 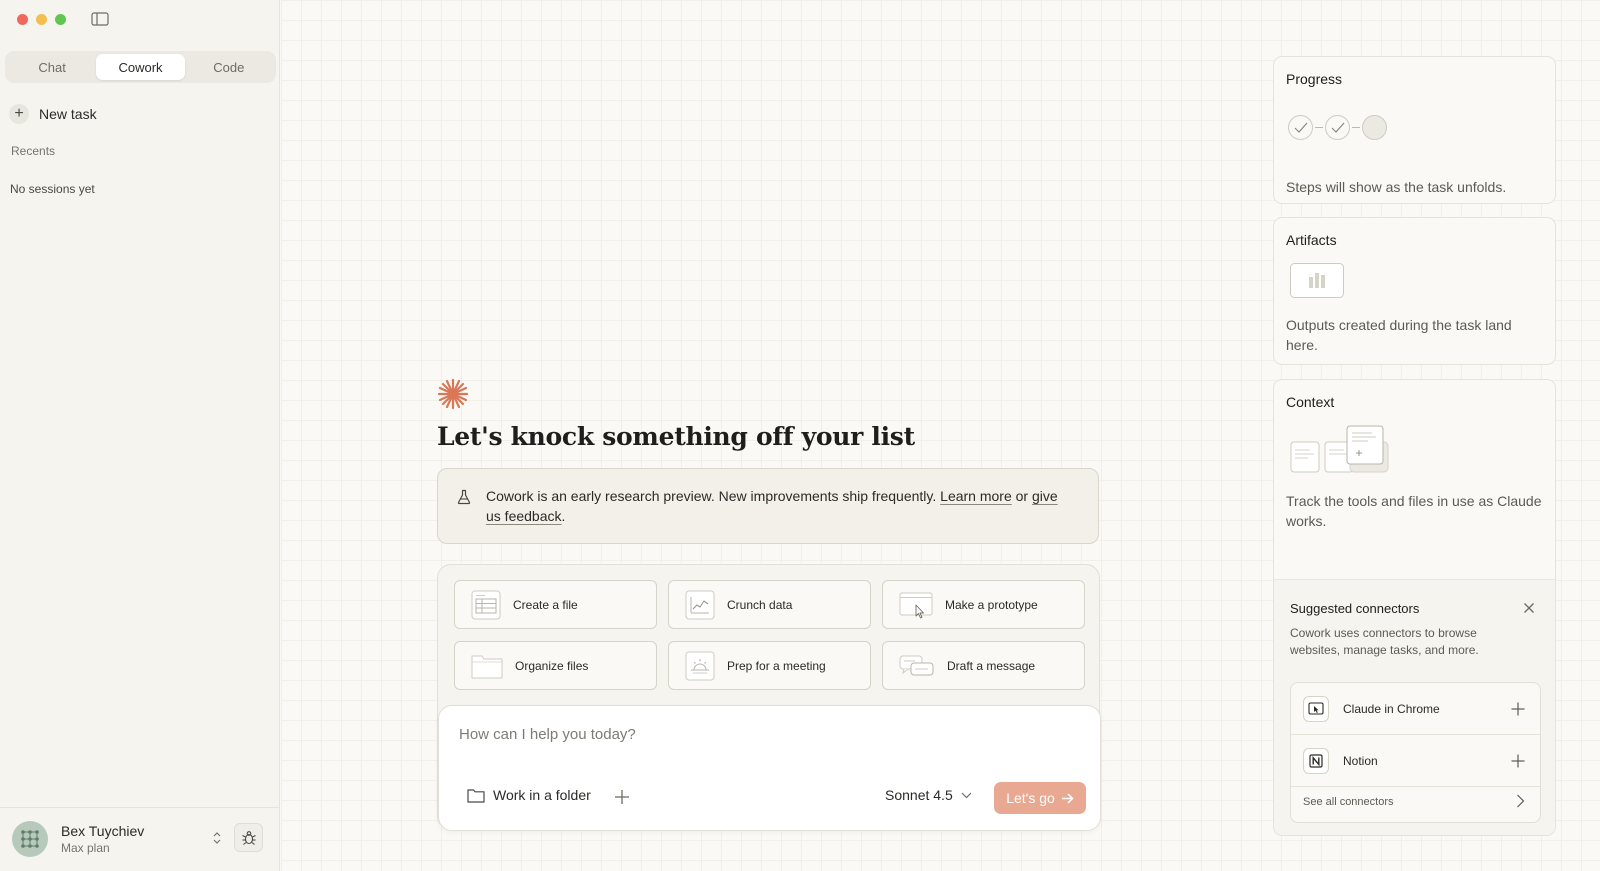 I want to click on quick-action-label: Draft a message, so click(x=991, y=665).